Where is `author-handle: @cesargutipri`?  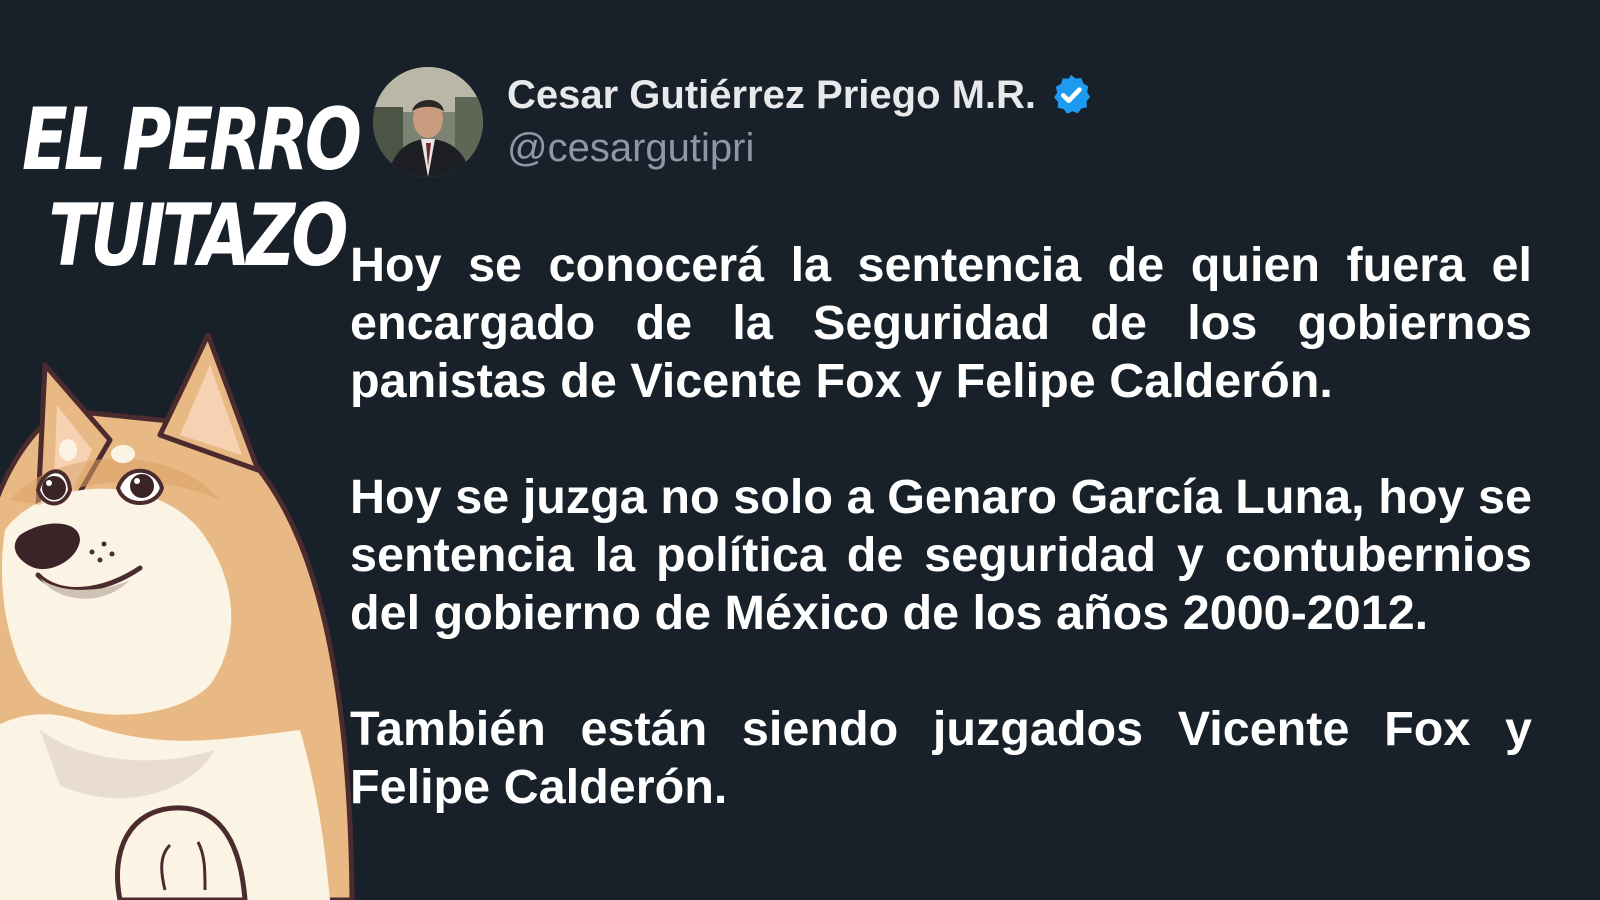 author-handle: @cesargutipri is located at coordinates (800, 148).